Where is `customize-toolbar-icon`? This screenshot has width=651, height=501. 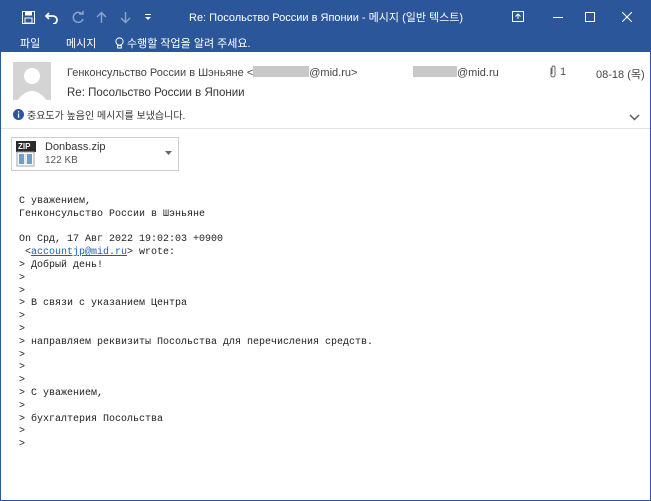 customize-toolbar-icon is located at coordinates (148, 17).